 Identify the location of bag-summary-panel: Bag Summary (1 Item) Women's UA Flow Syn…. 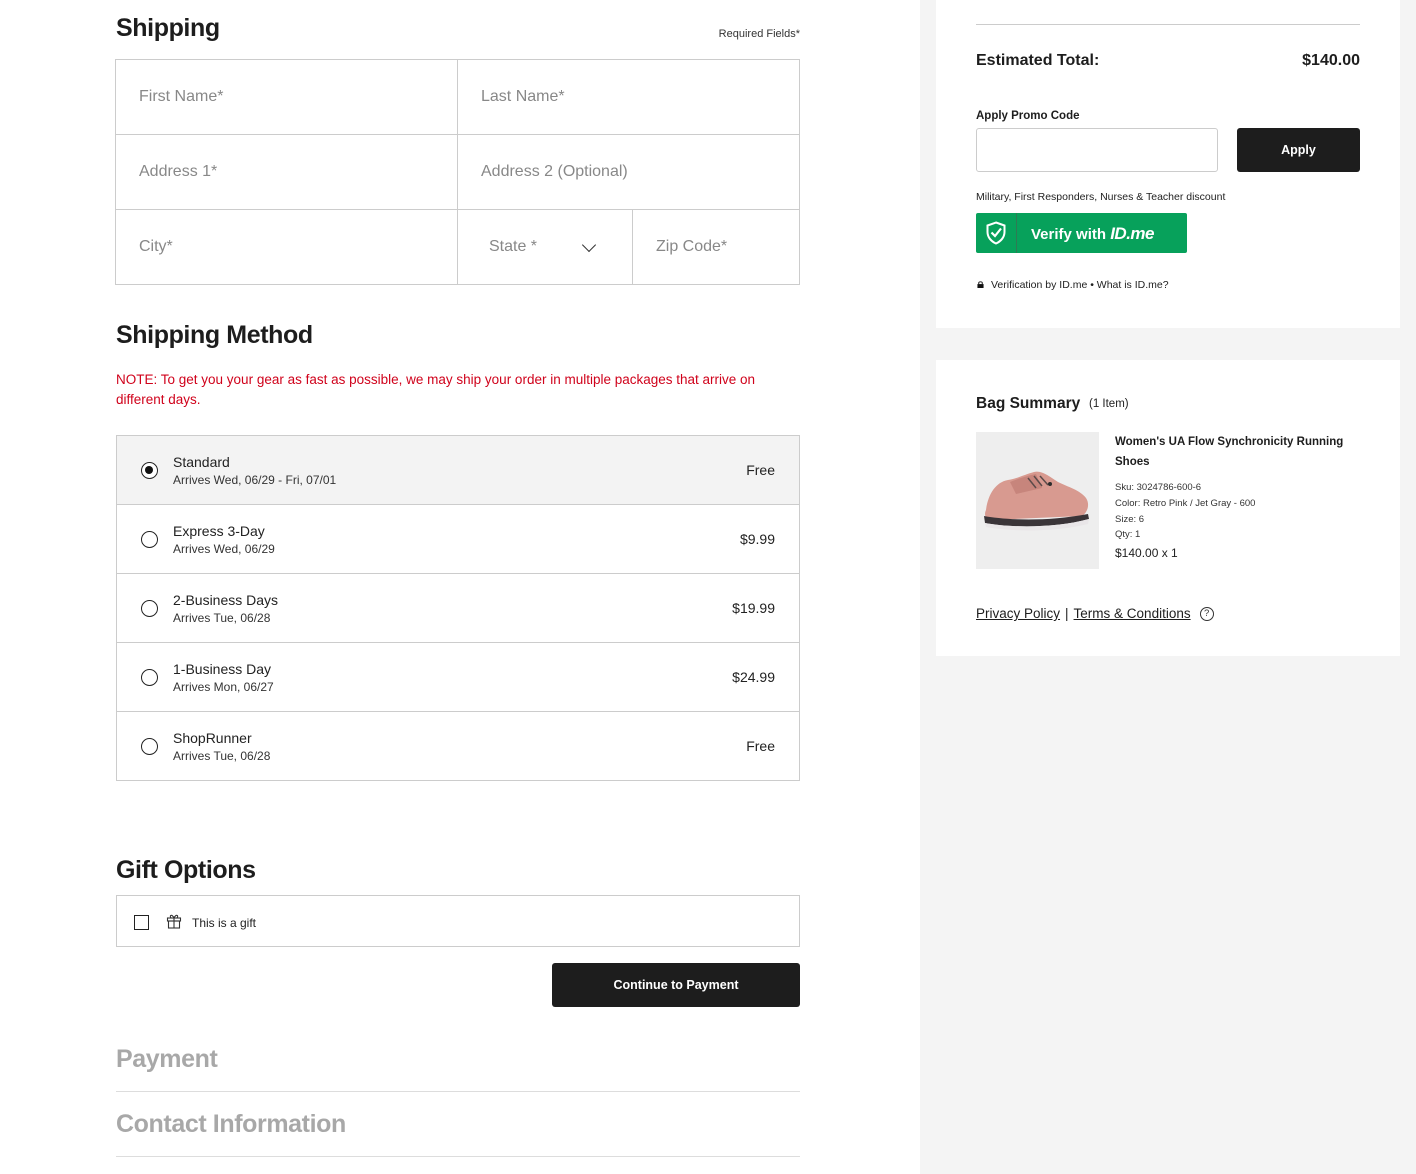
(1168, 508).